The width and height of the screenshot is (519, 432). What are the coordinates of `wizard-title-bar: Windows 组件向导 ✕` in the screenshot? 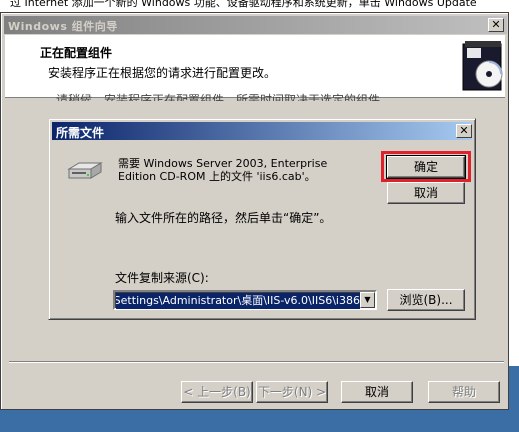 It's located at (255, 25).